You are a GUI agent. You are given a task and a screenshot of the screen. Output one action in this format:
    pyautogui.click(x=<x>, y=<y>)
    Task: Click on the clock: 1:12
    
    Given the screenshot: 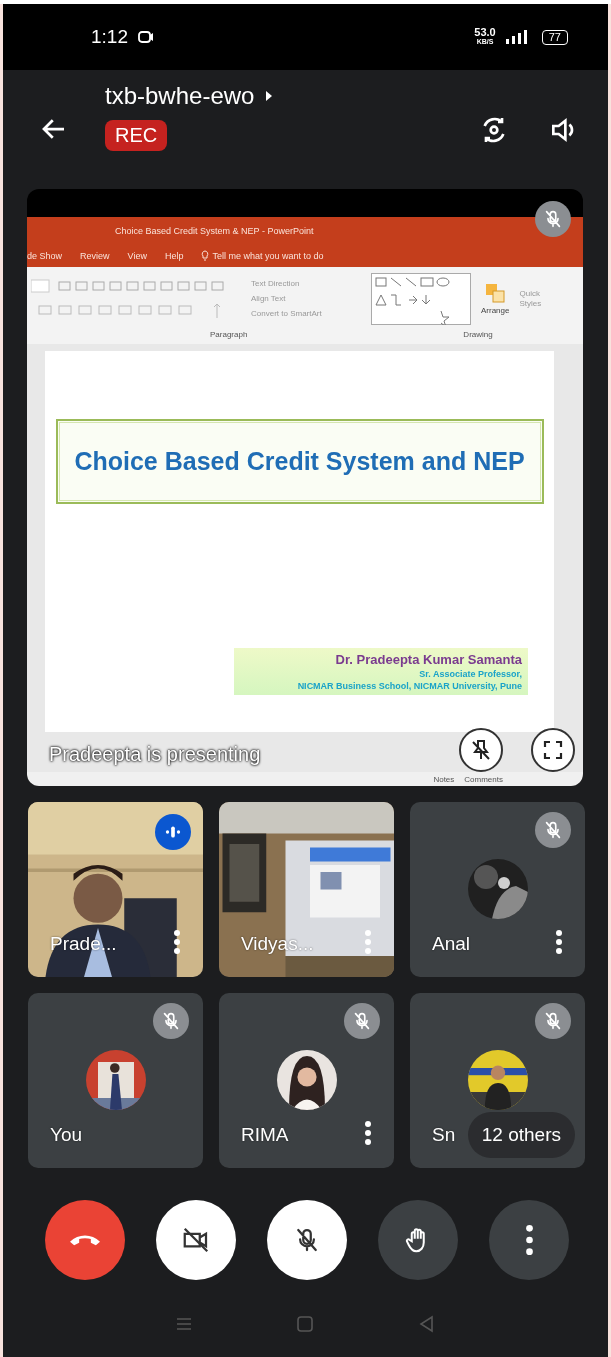 What is the action you would take?
    pyautogui.click(x=109, y=37)
    